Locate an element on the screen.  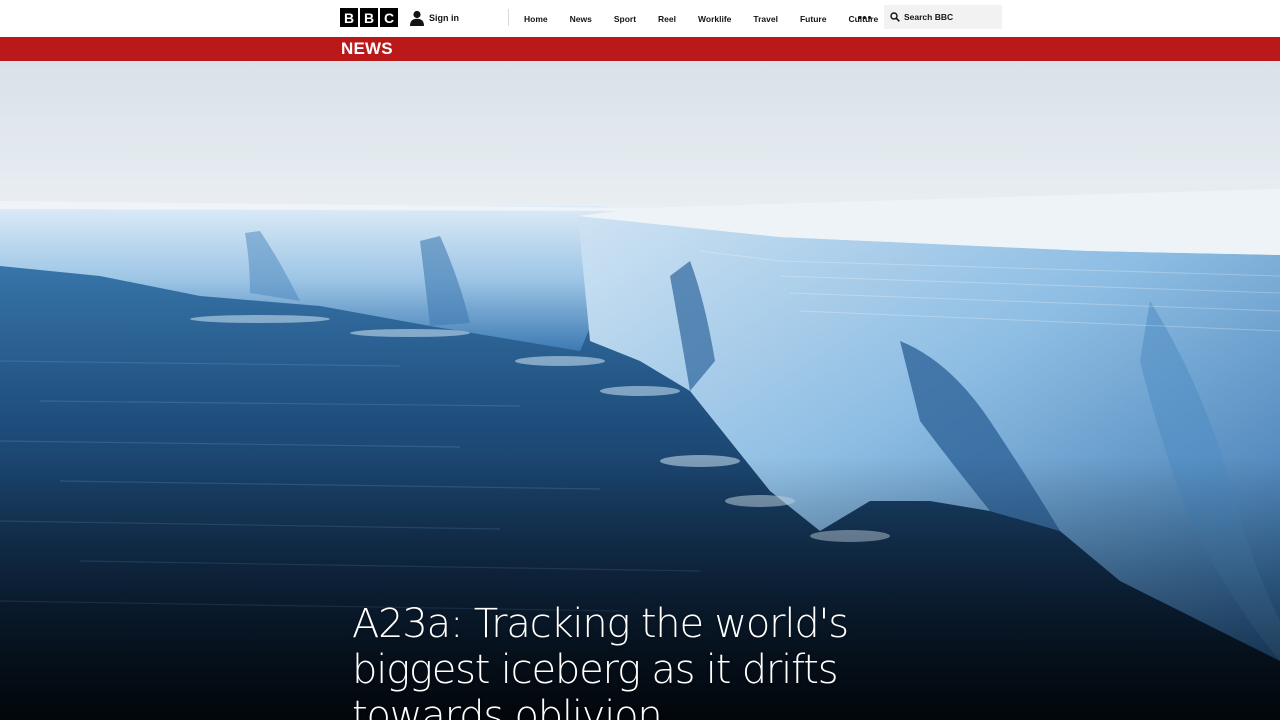
user-icon is located at coordinates (417, 18).